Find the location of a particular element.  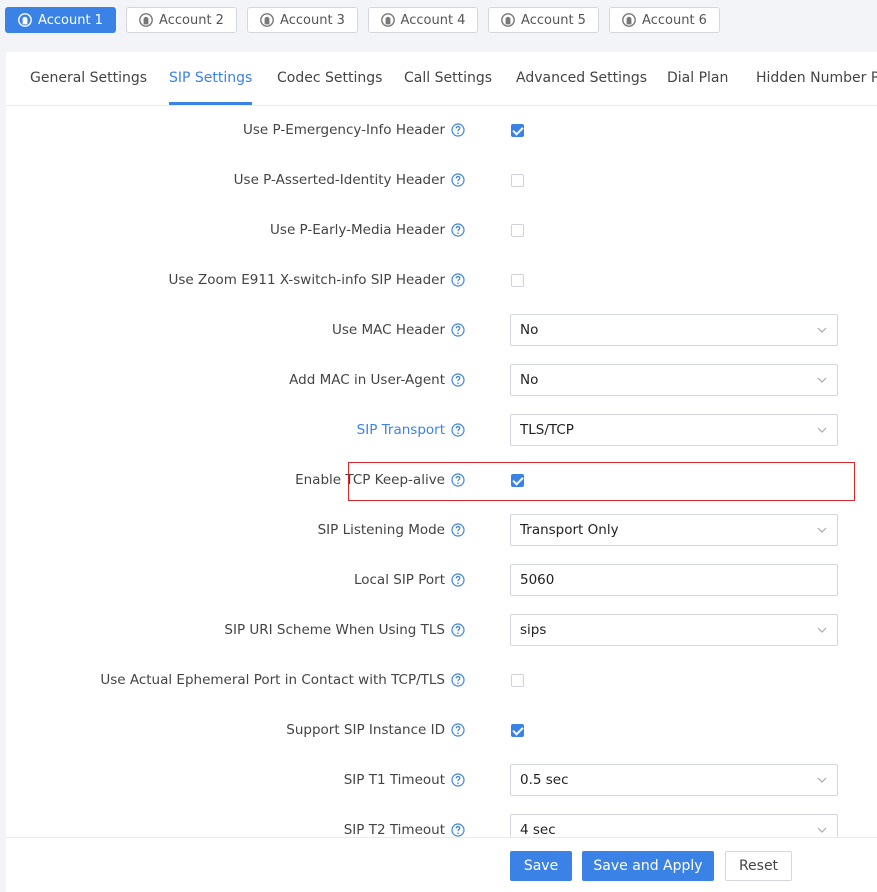

setting-label: Use P-Early-Media Header is located at coordinates (367, 230).